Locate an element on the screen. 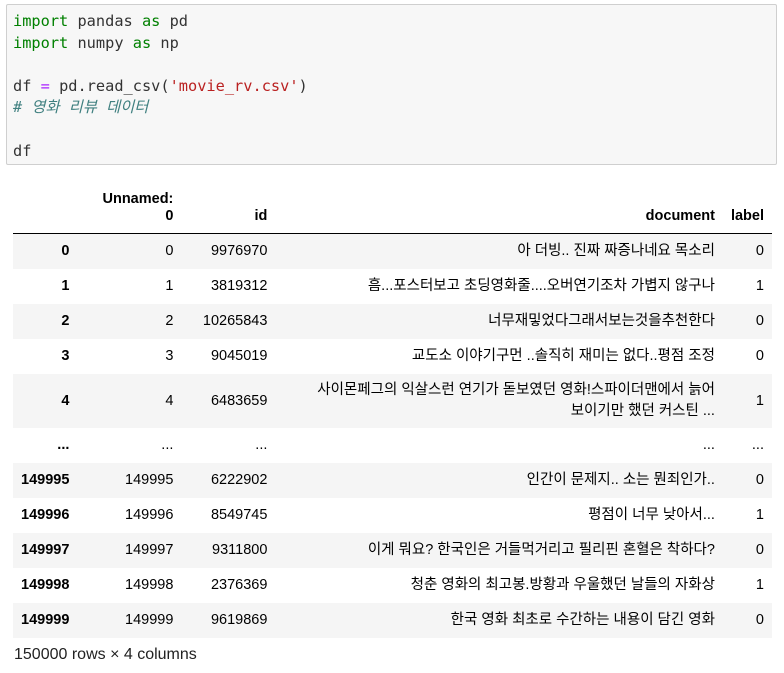 The width and height of the screenshot is (784, 673). table-header-row: Unnamed: 0 id document label is located at coordinates (392, 207).